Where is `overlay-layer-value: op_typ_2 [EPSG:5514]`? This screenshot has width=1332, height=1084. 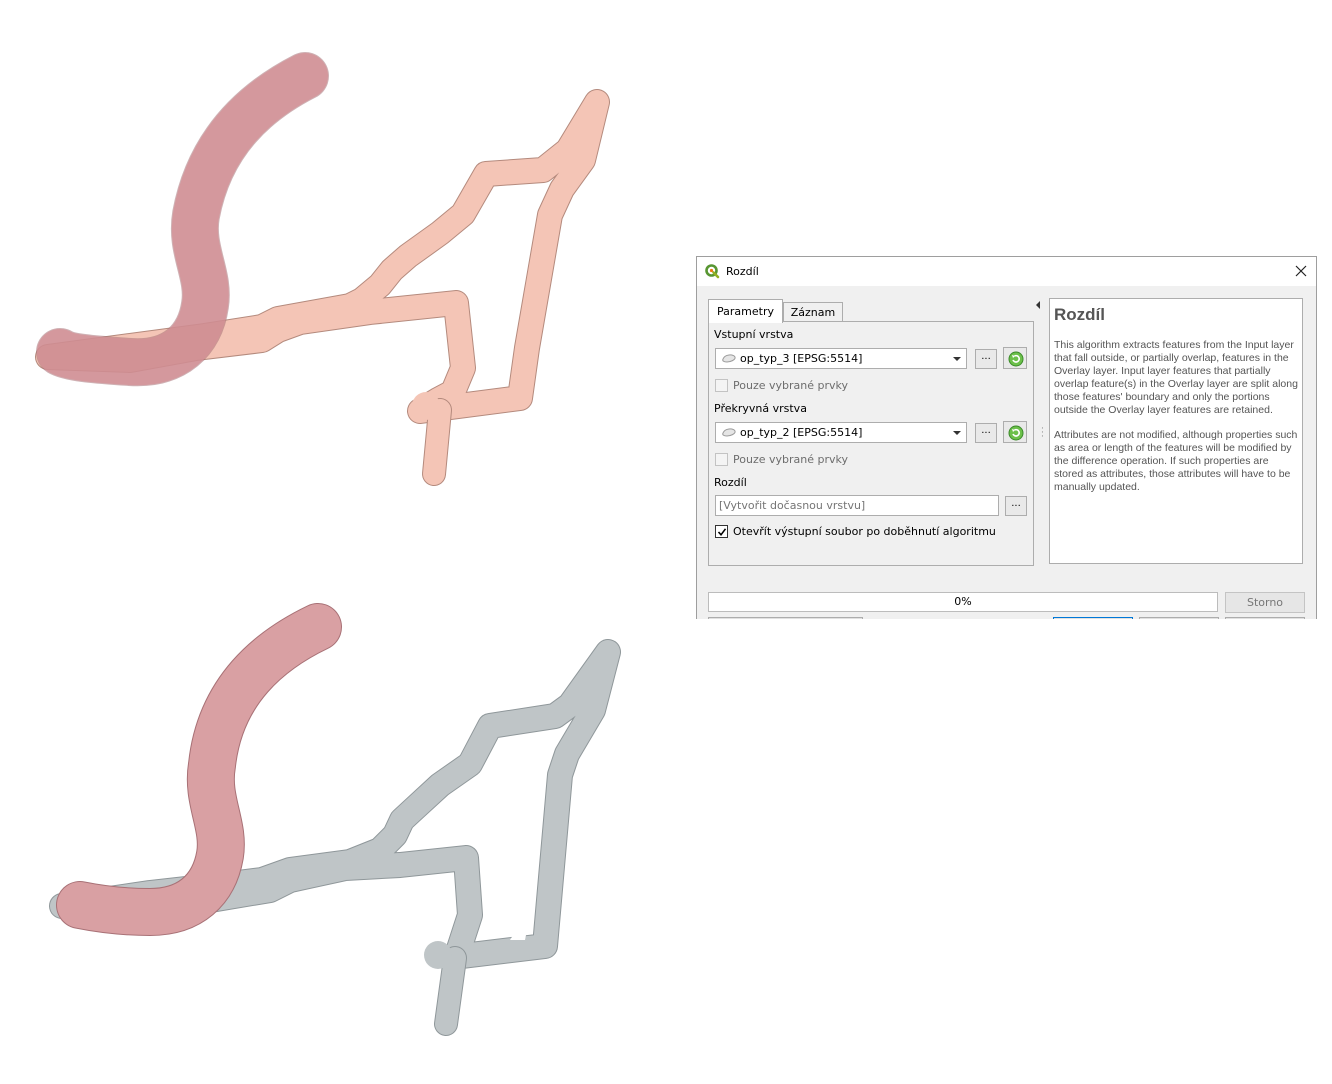 overlay-layer-value: op_typ_2 [EPSG:5514] is located at coordinates (801, 432).